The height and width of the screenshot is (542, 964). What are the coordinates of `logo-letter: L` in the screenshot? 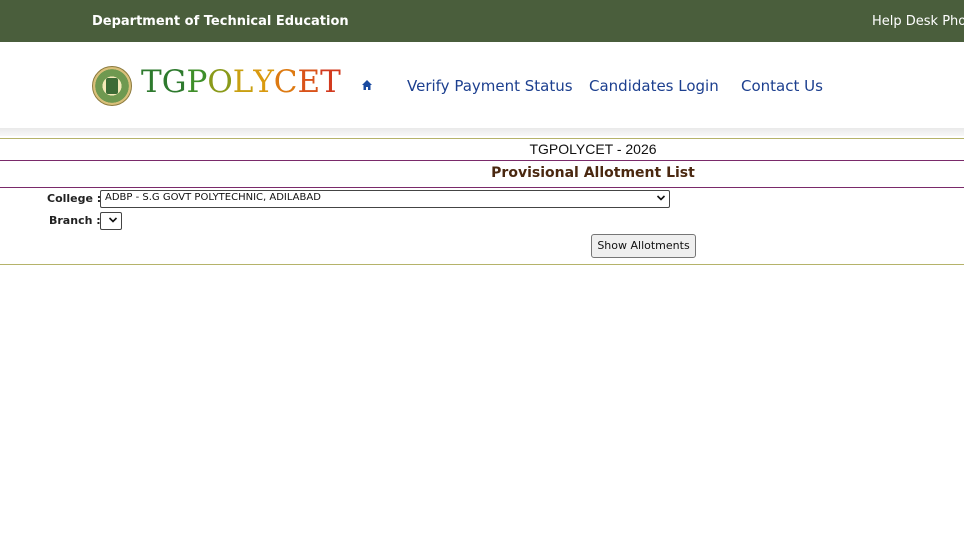 It's located at (243, 82).